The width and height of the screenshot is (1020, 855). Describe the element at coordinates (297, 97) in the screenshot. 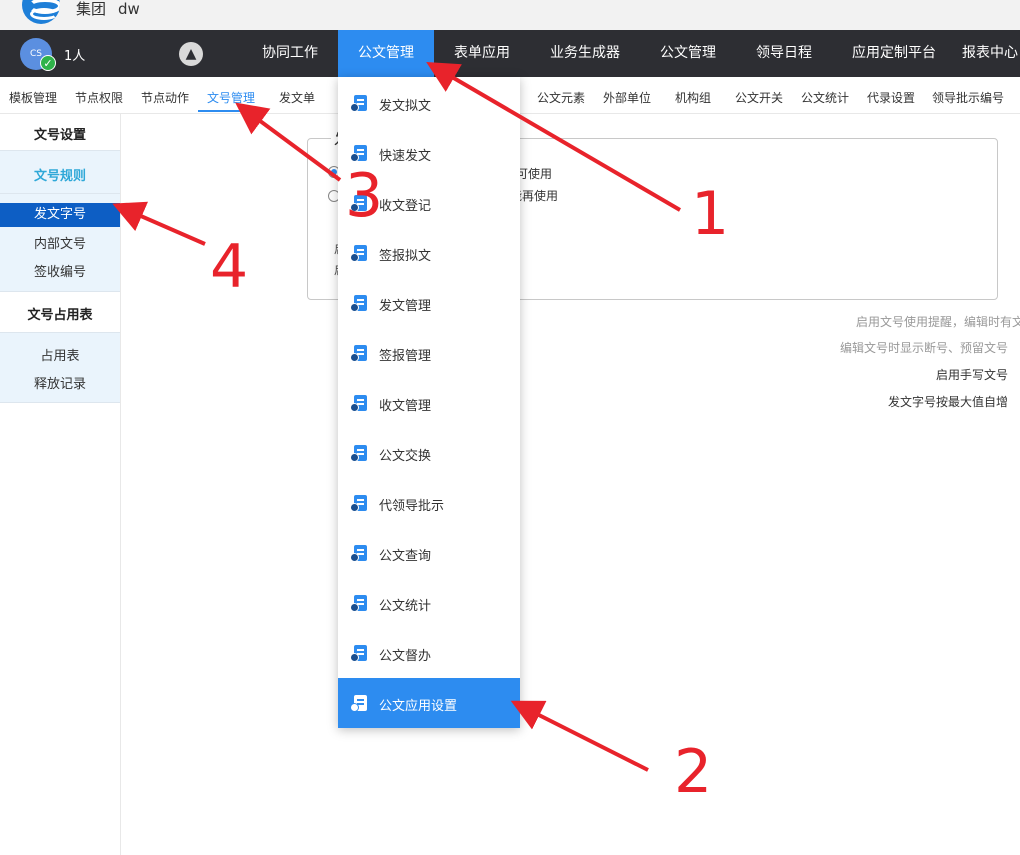

I see `subnav-dispatch-form: 发文单` at that location.